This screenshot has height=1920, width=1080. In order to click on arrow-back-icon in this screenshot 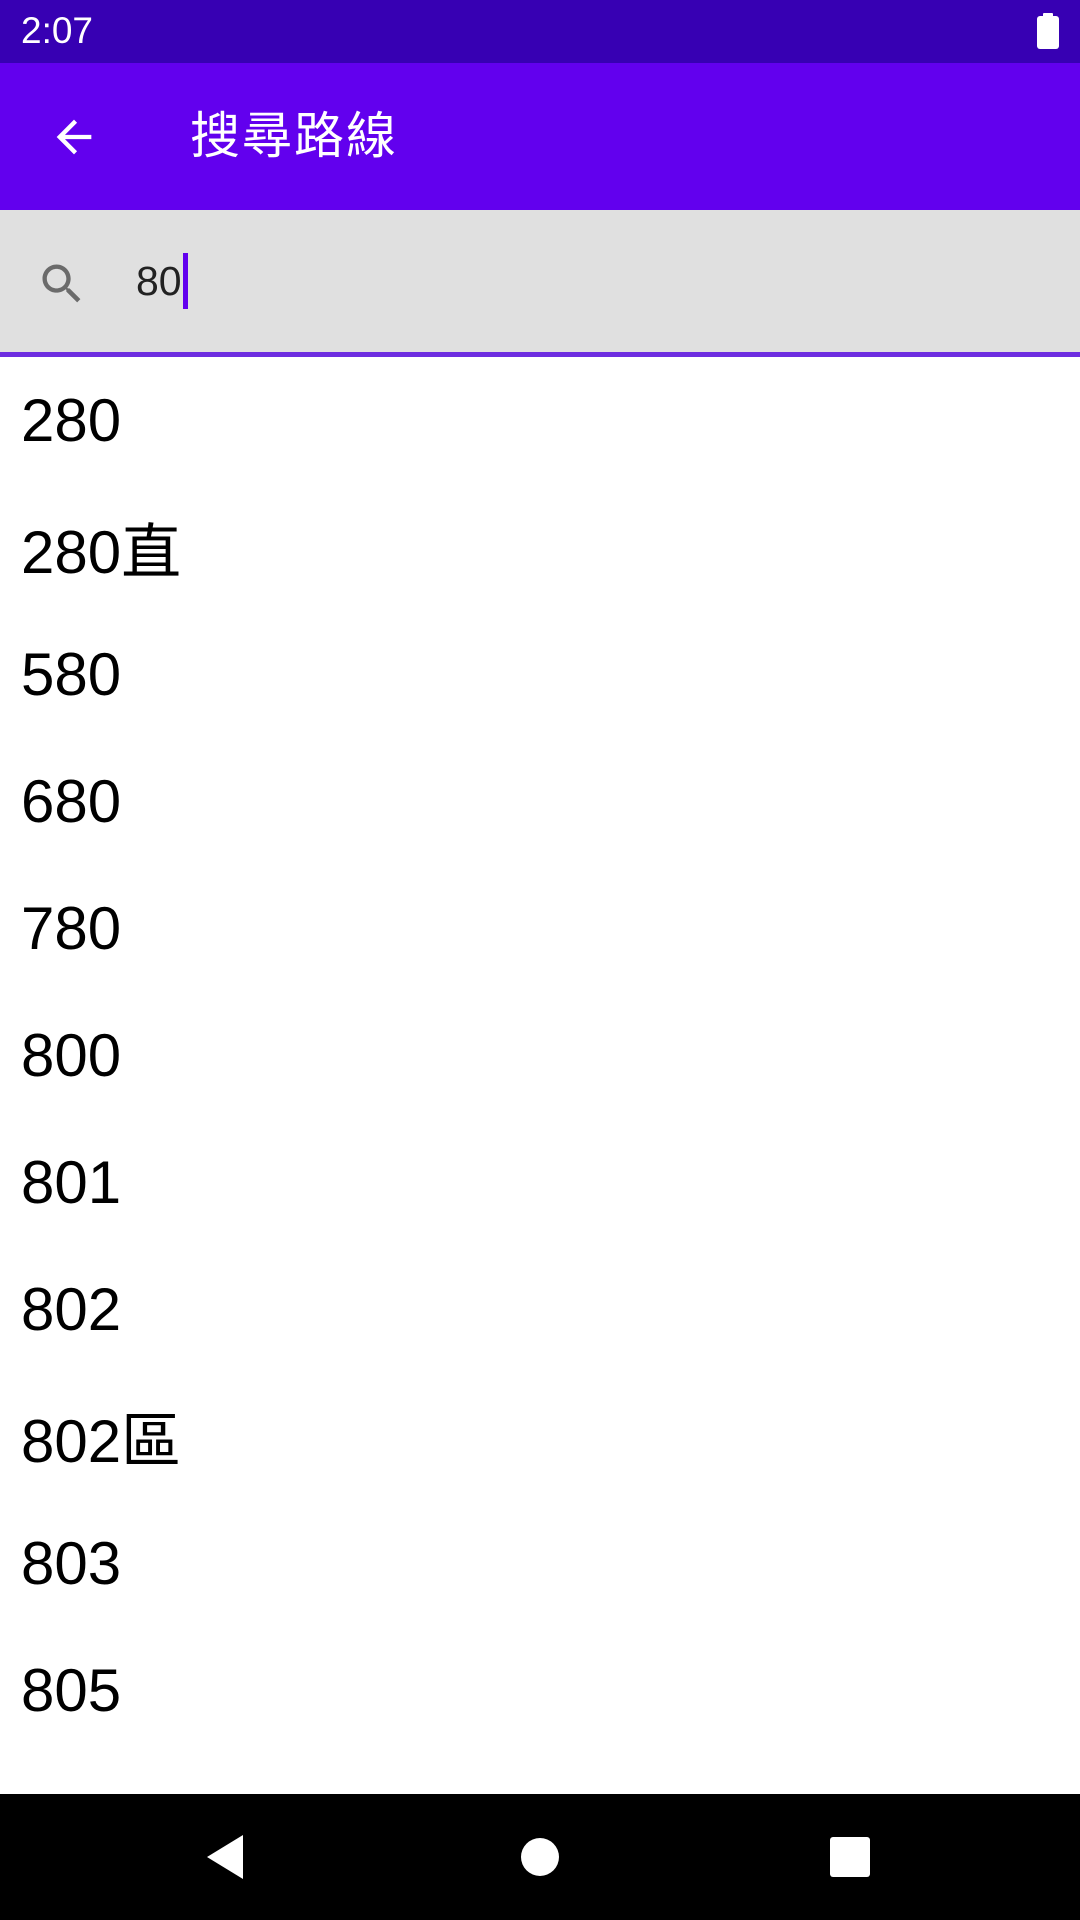, I will do `click(74, 137)`.